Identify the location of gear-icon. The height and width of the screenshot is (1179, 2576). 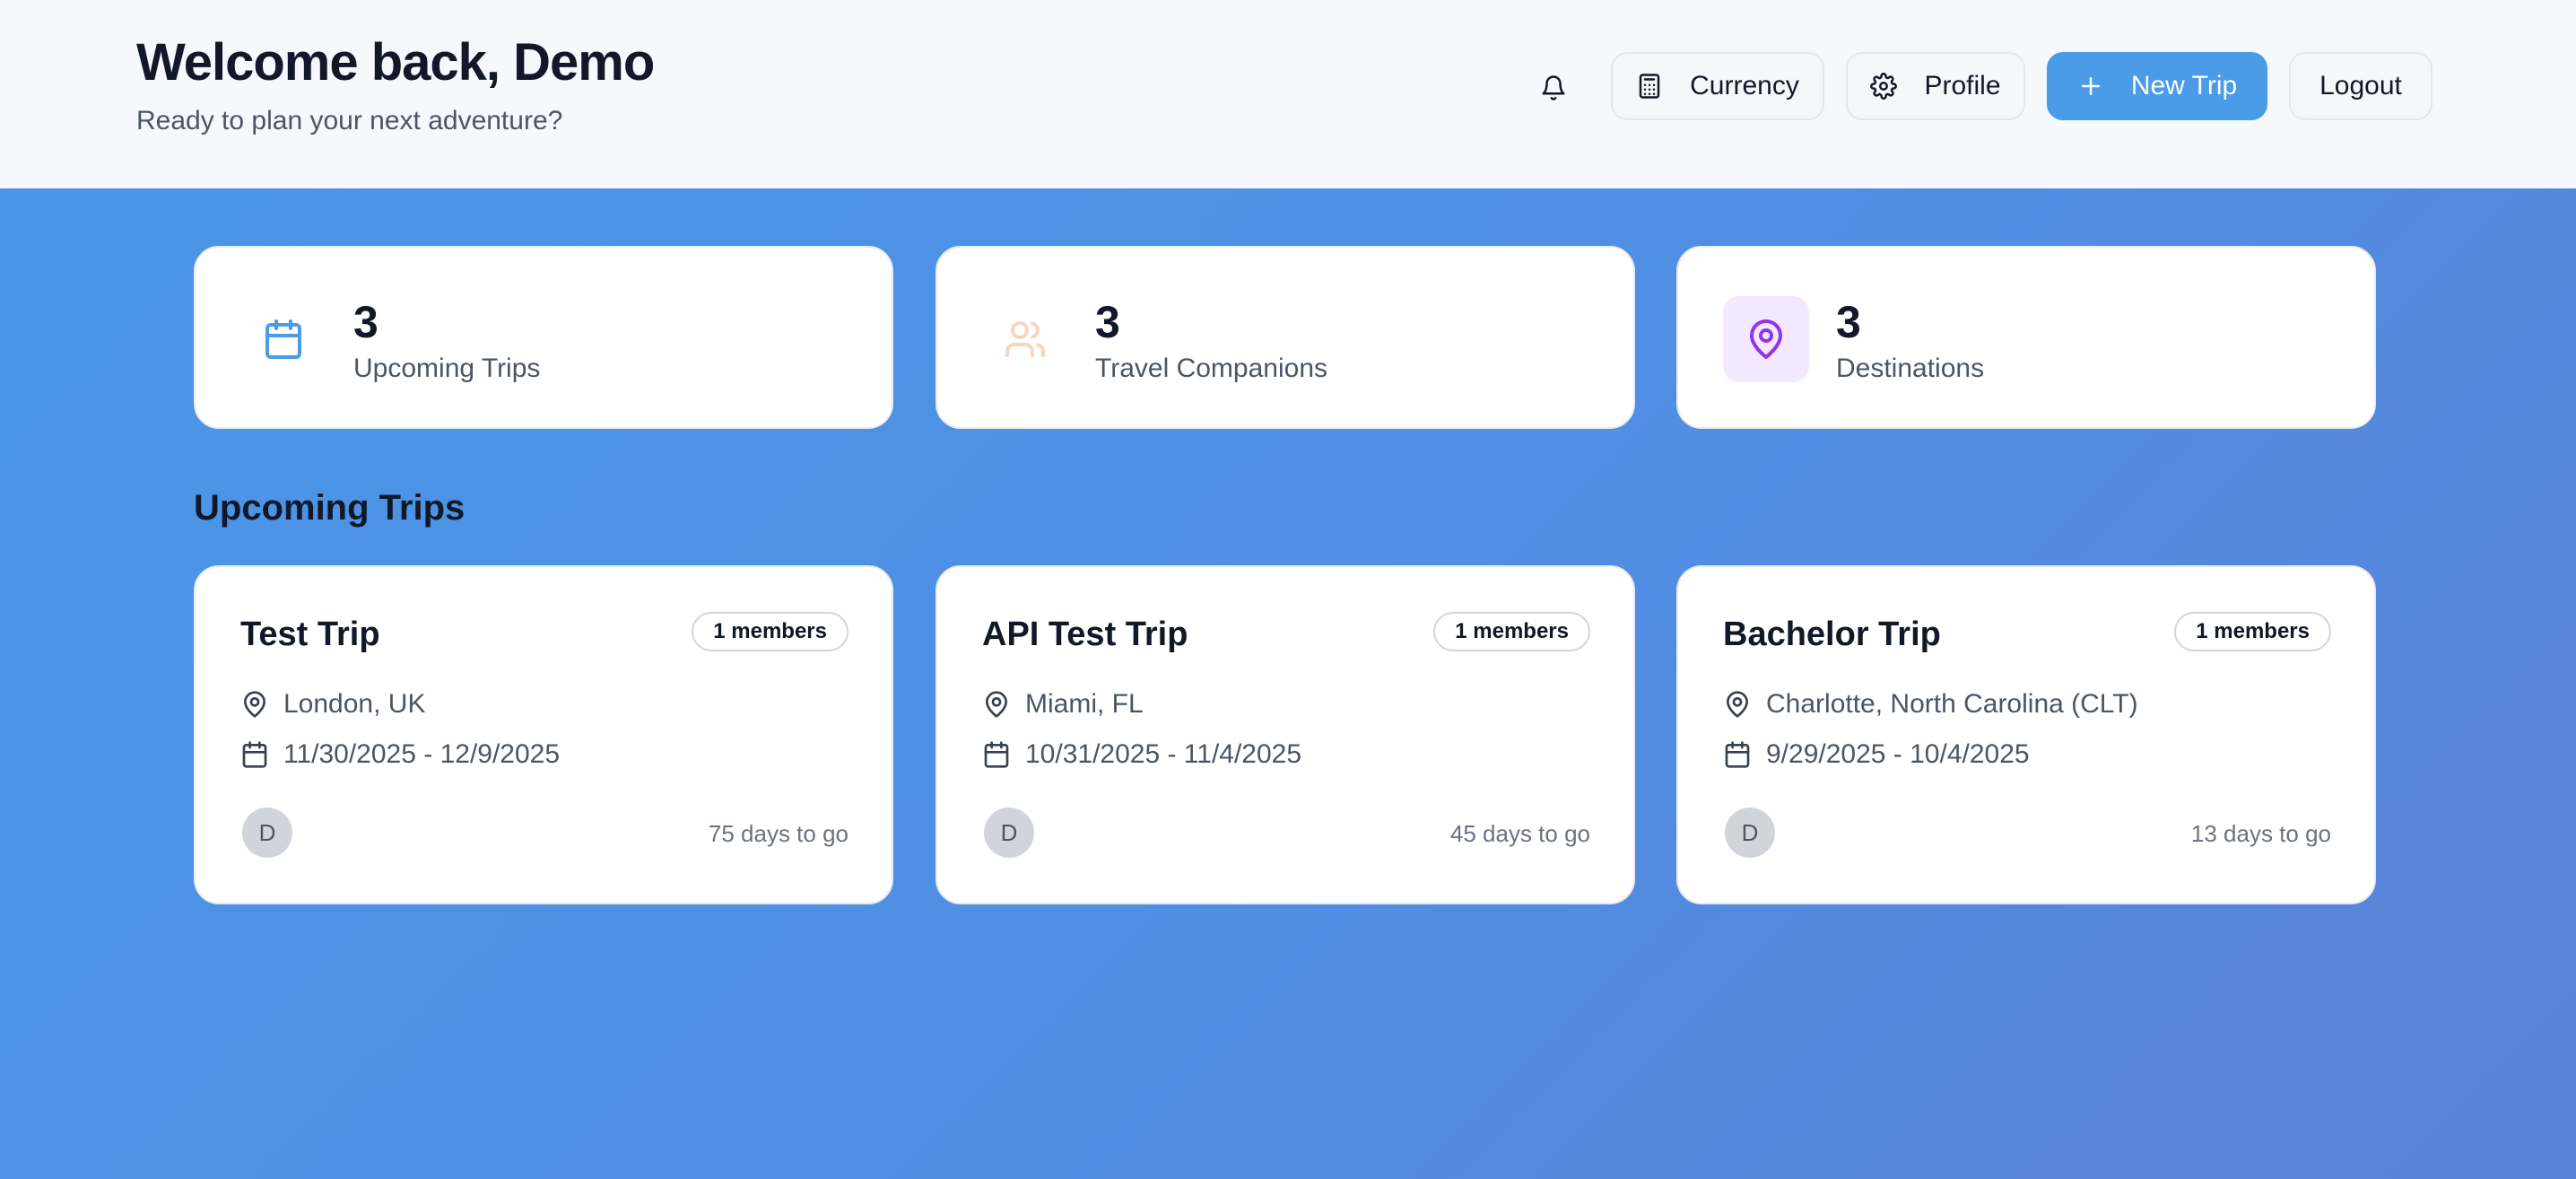
(1884, 87).